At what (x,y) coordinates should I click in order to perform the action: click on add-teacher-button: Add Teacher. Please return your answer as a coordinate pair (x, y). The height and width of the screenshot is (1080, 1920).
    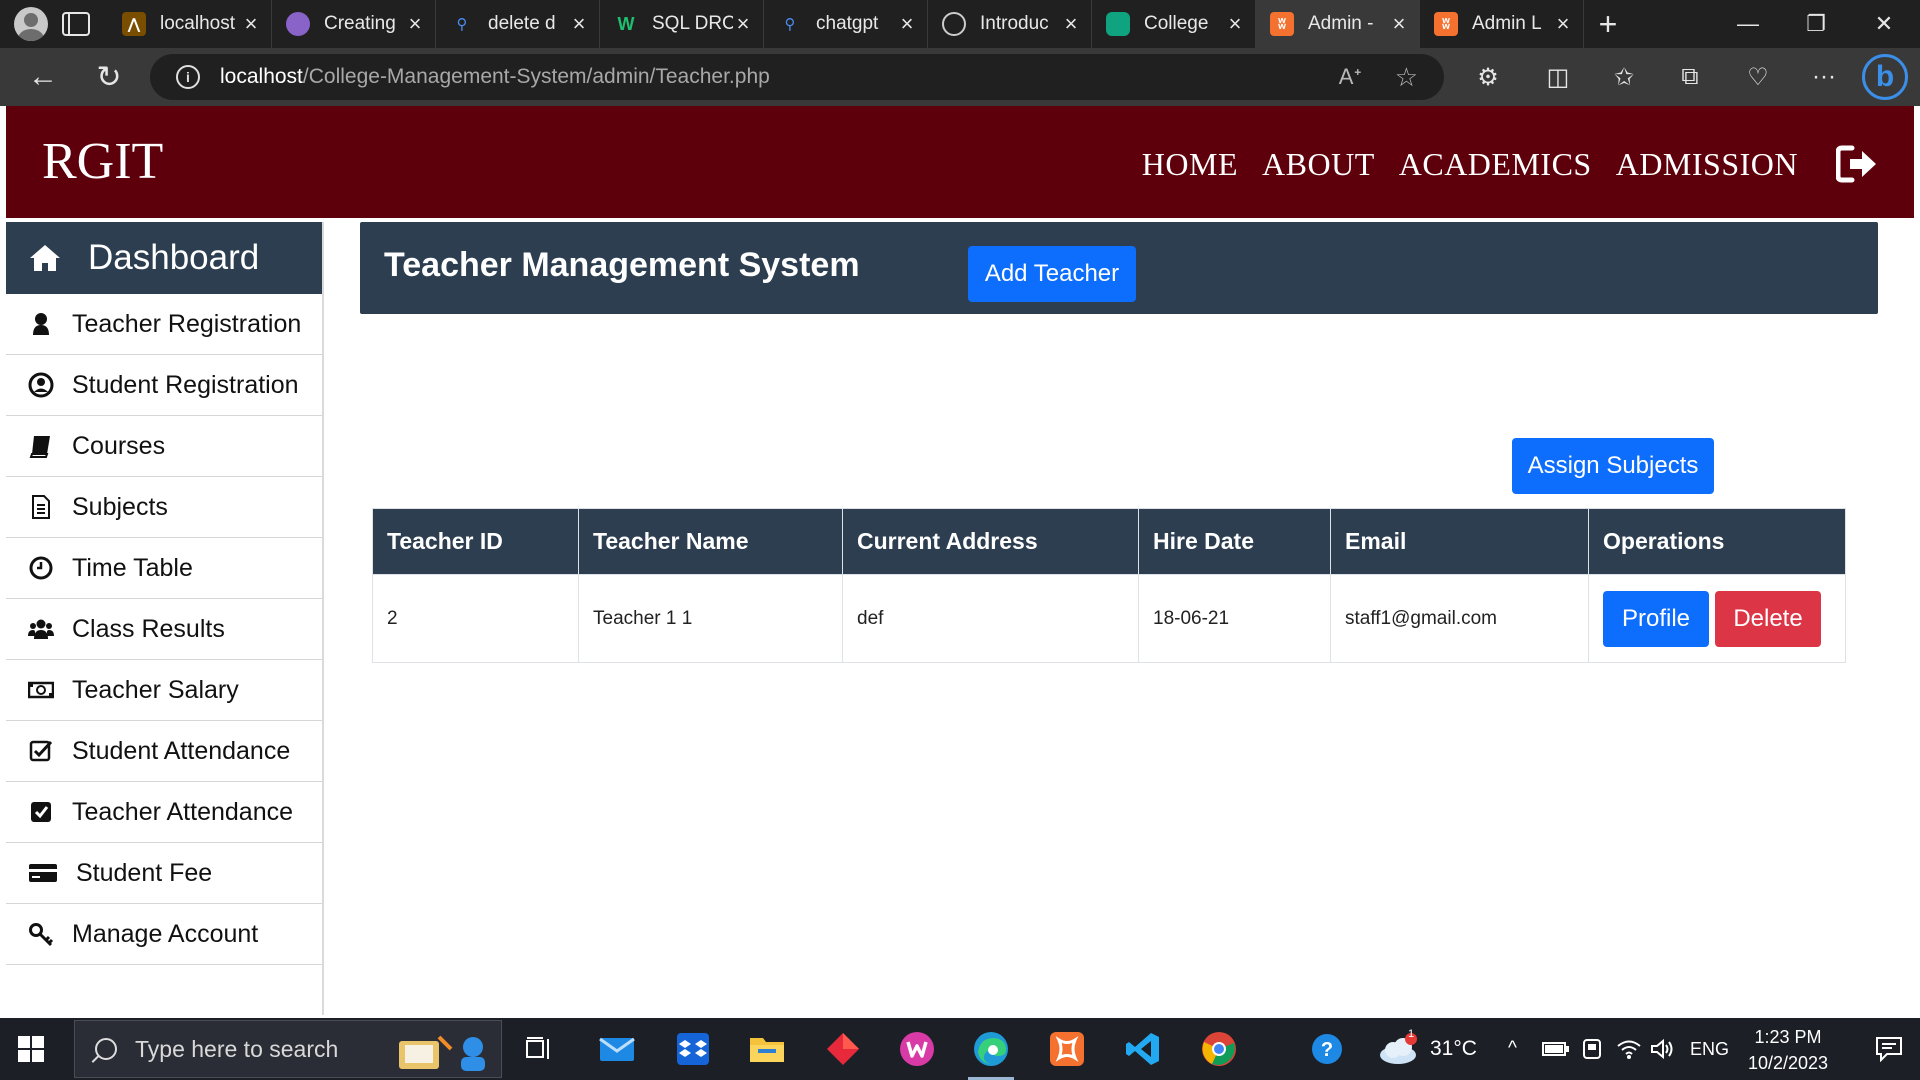
    Looking at the image, I should click on (1052, 274).